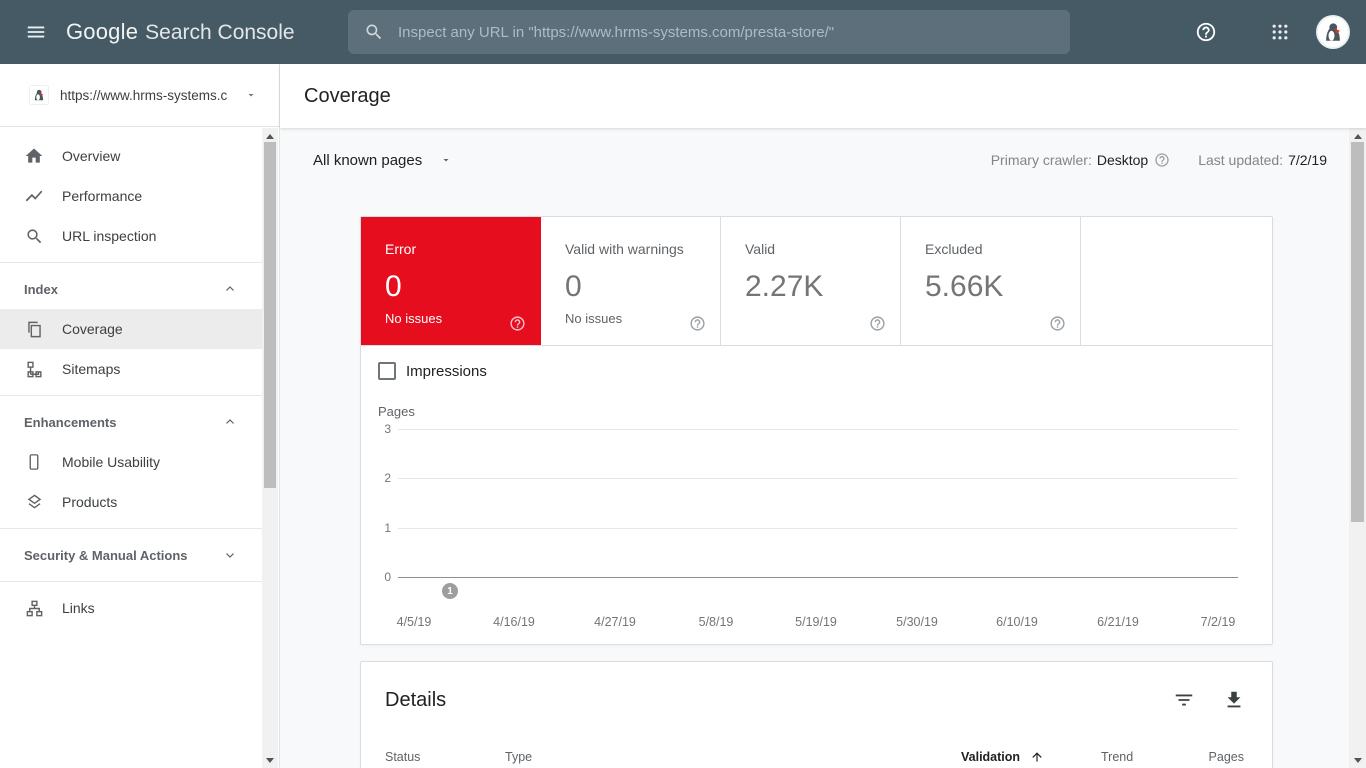 Image resolution: width=1366 pixels, height=768 pixels. What do you see at coordinates (1333, 32) in the screenshot?
I see `account-avatar` at bounding box center [1333, 32].